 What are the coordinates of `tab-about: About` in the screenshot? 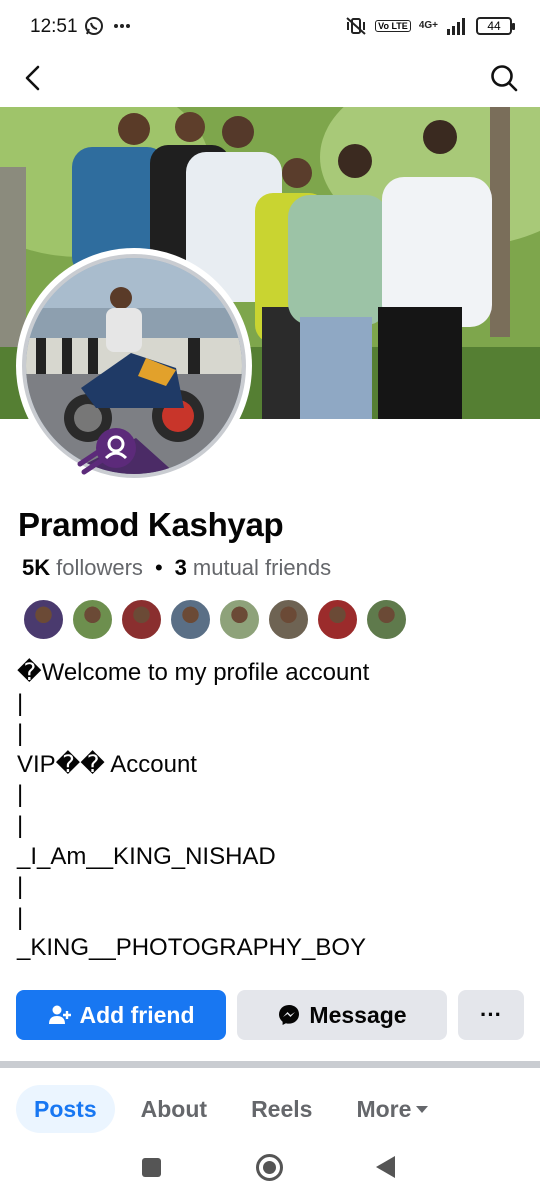 It's located at (174, 1109).